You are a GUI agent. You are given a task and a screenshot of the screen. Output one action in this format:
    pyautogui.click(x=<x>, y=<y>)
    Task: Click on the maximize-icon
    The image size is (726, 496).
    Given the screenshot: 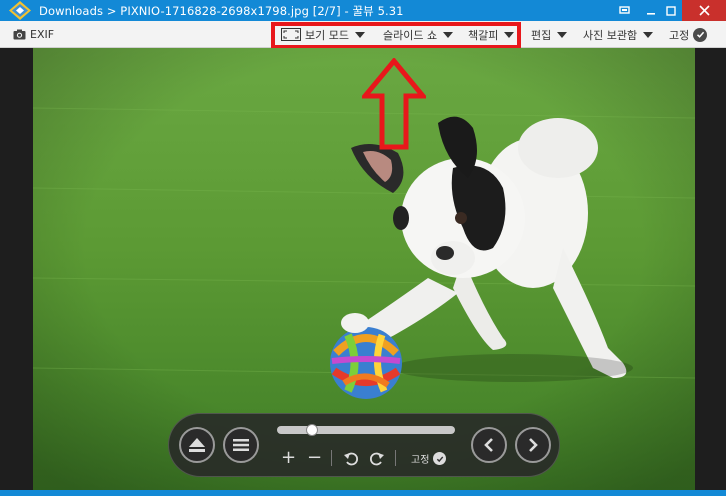 What is the action you would take?
    pyautogui.click(x=671, y=10)
    